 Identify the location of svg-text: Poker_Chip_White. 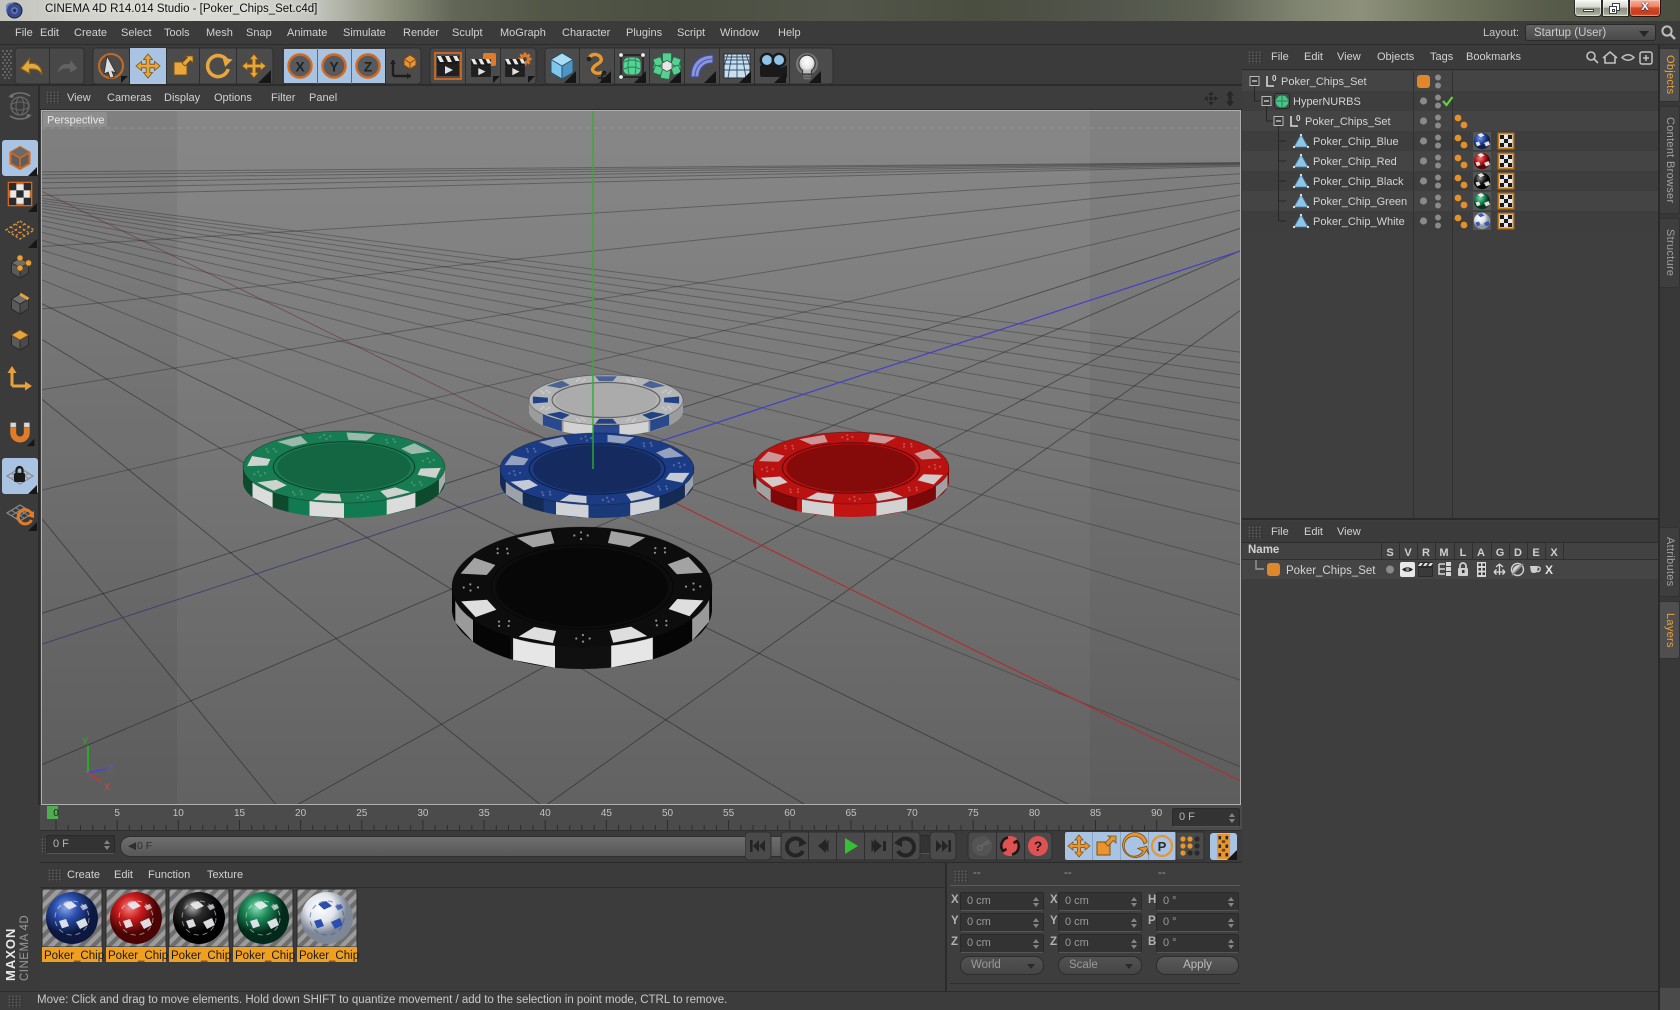
(1359, 222).